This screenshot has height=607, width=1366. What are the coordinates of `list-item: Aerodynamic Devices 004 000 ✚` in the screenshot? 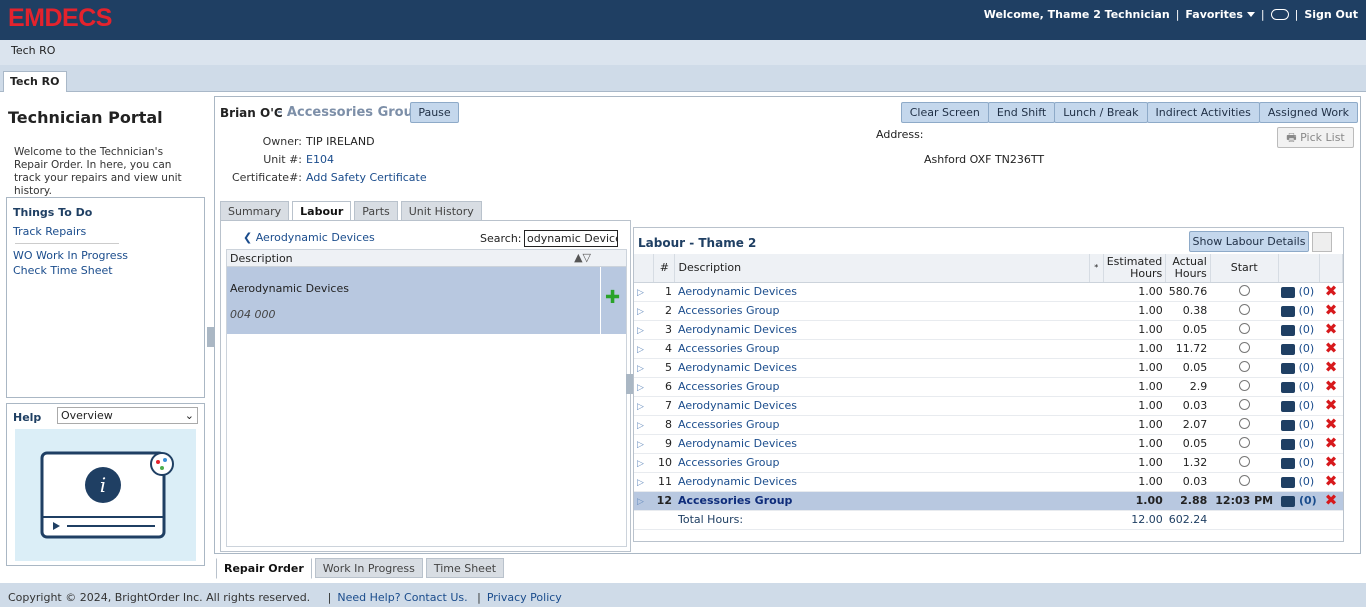 It's located at (426, 300).